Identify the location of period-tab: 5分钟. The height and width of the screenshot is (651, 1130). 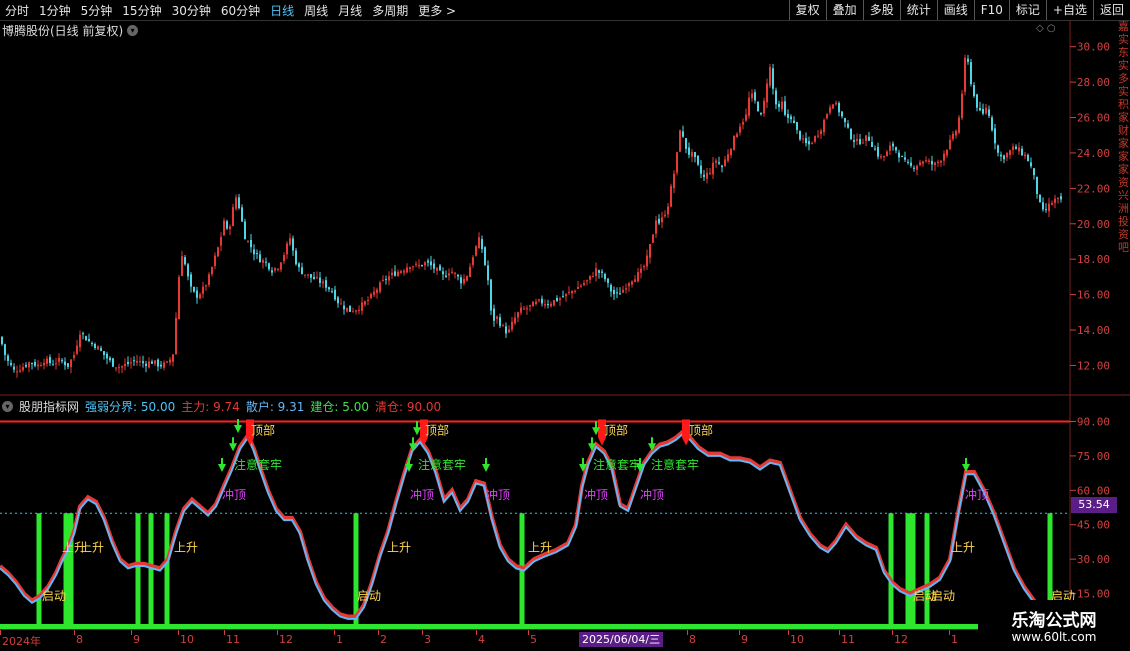
(97, 10).